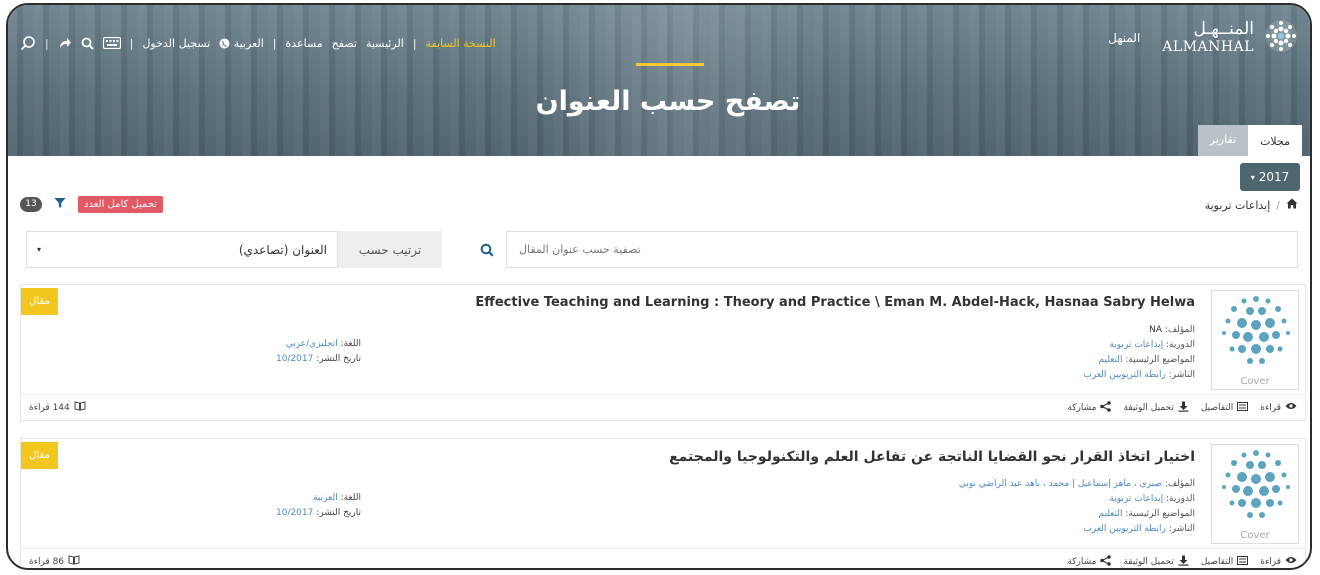 This screenshot has height=575, width=1320. What do you see at coordinates (251, 498) in the screenshot?
I see `language-row: اللغة: العربية` at bounding box center [251, 498].